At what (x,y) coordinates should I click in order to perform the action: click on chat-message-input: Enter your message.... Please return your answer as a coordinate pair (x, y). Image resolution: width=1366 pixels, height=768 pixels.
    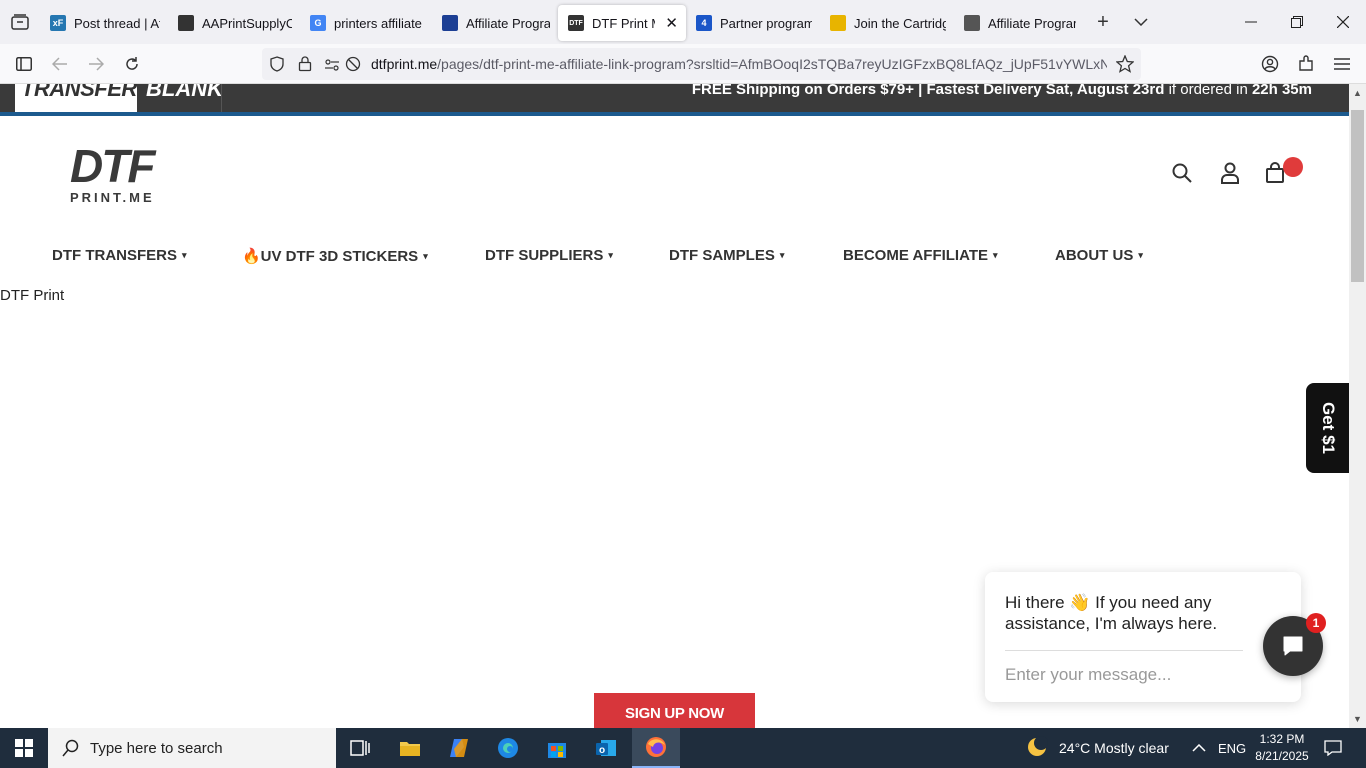
    Looking at the image, I should click on (1088, 675).